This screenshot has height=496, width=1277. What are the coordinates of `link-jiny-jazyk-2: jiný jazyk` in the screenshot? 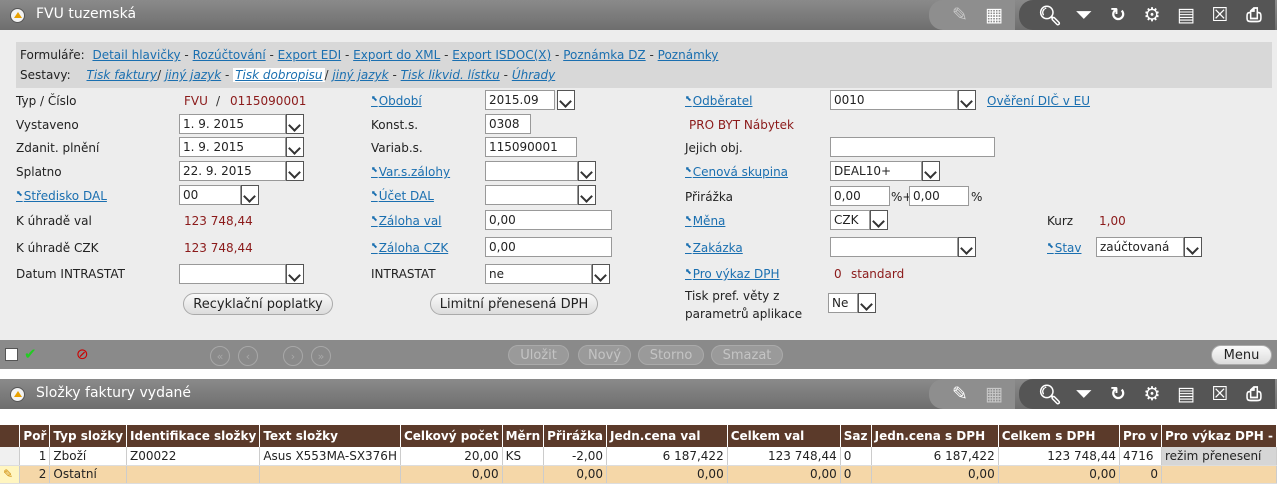 It's located at (360, 75).